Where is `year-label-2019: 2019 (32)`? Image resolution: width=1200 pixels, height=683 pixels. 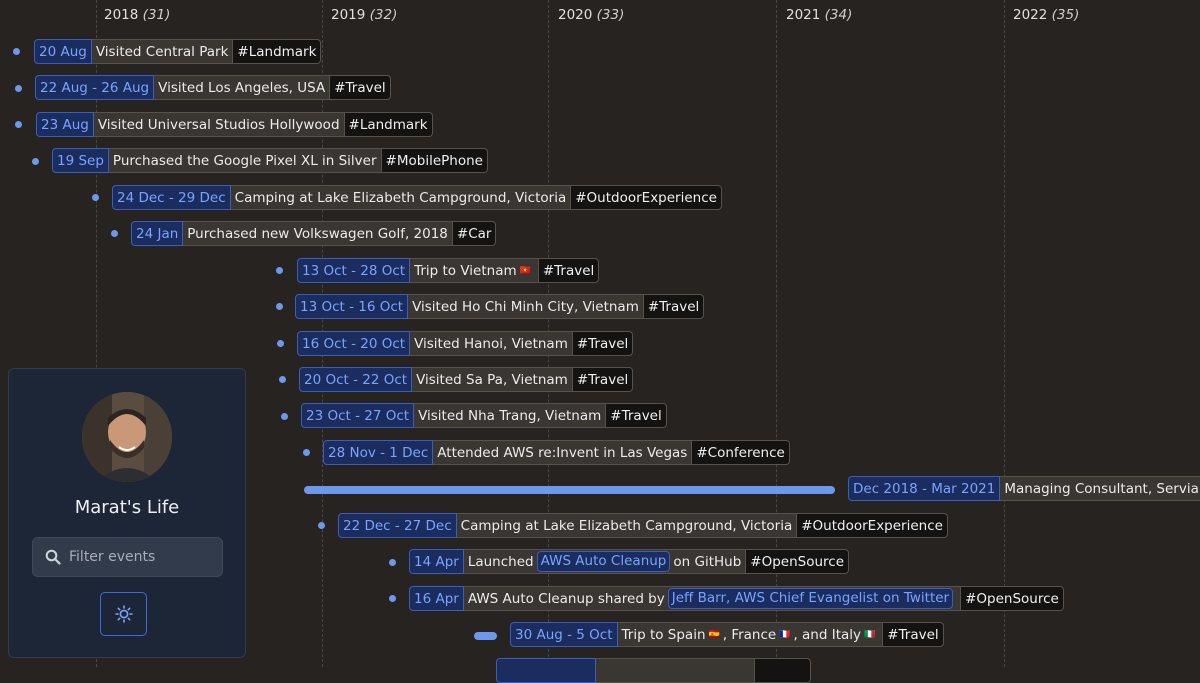 year-label-2019: 2019 (32) is located at coordinates (364, 15).